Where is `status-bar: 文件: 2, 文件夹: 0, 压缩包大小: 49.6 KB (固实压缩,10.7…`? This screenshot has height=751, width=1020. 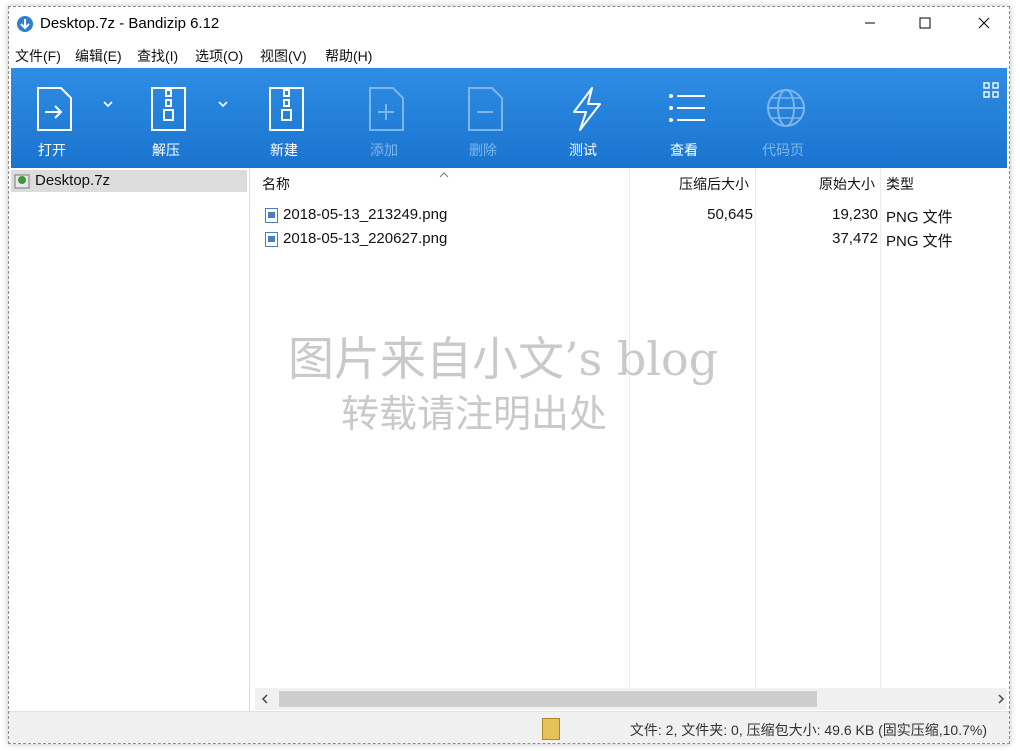
status-bar: 文件: 2, 文件夹: 0, 压缩包大小: 49.6 KB (固实压缩,10.7… is located at coordinates (509, 727).